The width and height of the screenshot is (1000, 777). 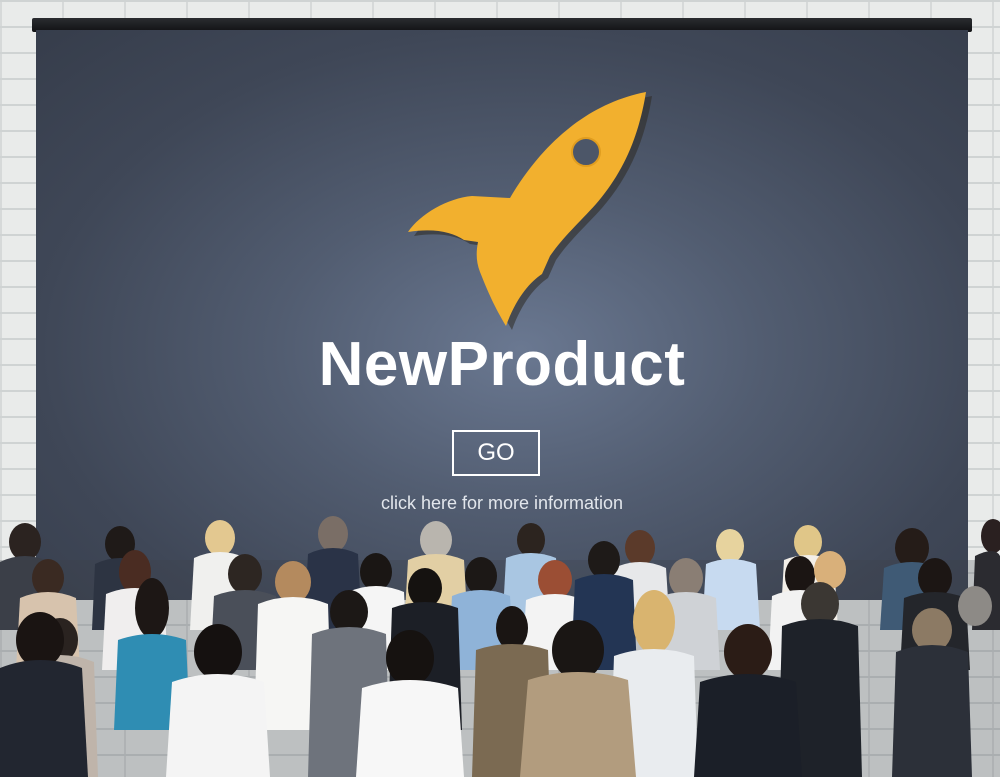 I want to click on rocket-icon, so click(x=530, y=211).